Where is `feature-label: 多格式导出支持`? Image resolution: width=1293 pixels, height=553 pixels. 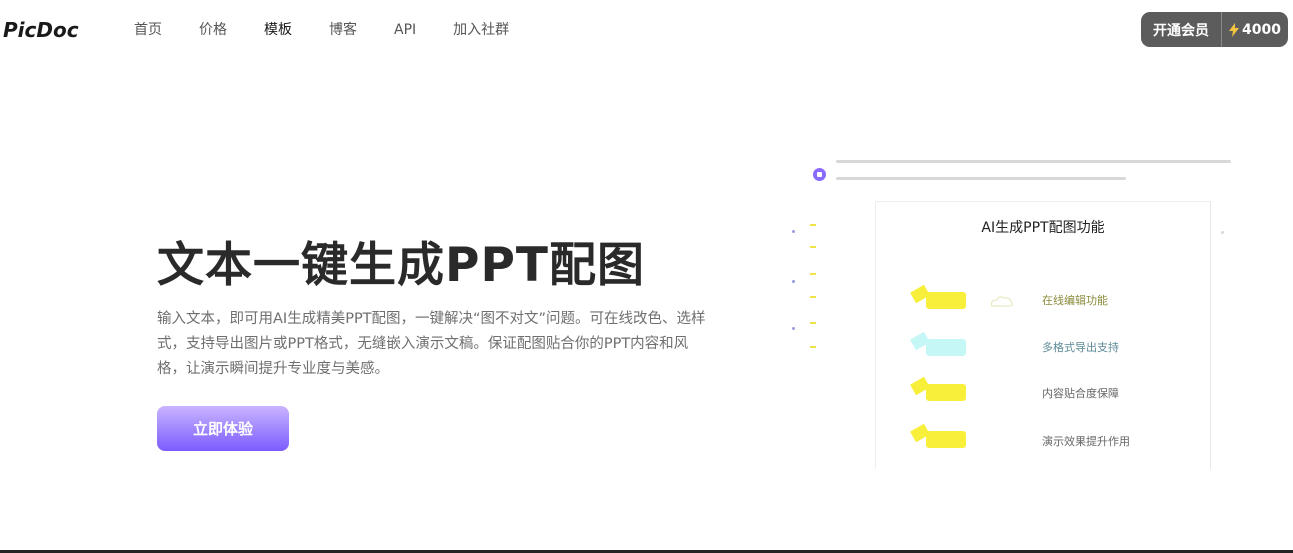 feature-label: 多格式导出支持 is located at coordinates (1080, 347).